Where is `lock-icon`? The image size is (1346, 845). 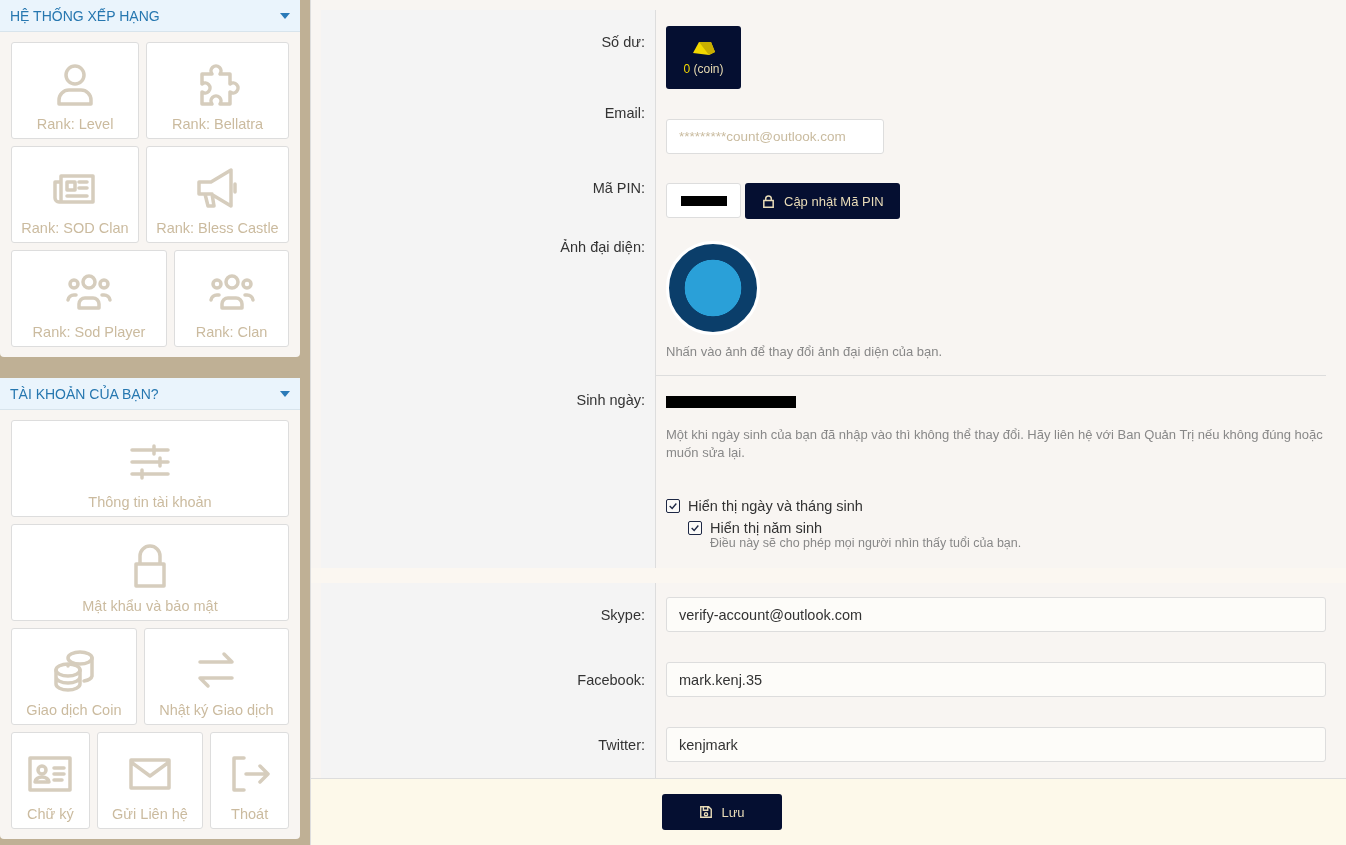
lock-icon is located at coordinates (768, 201).